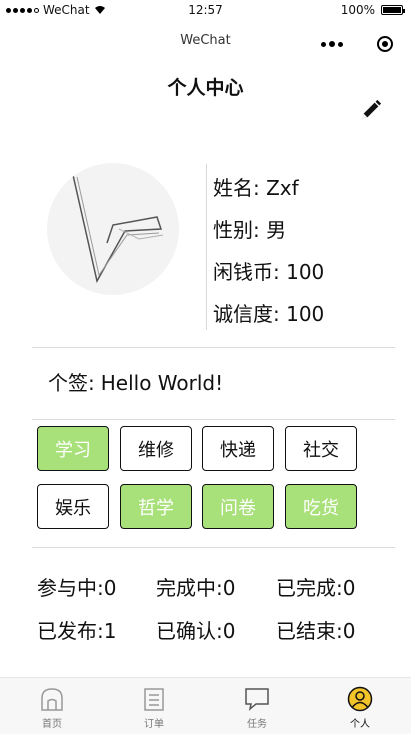  I want to click on stat-published: 已发布:1, so click(76, 629).